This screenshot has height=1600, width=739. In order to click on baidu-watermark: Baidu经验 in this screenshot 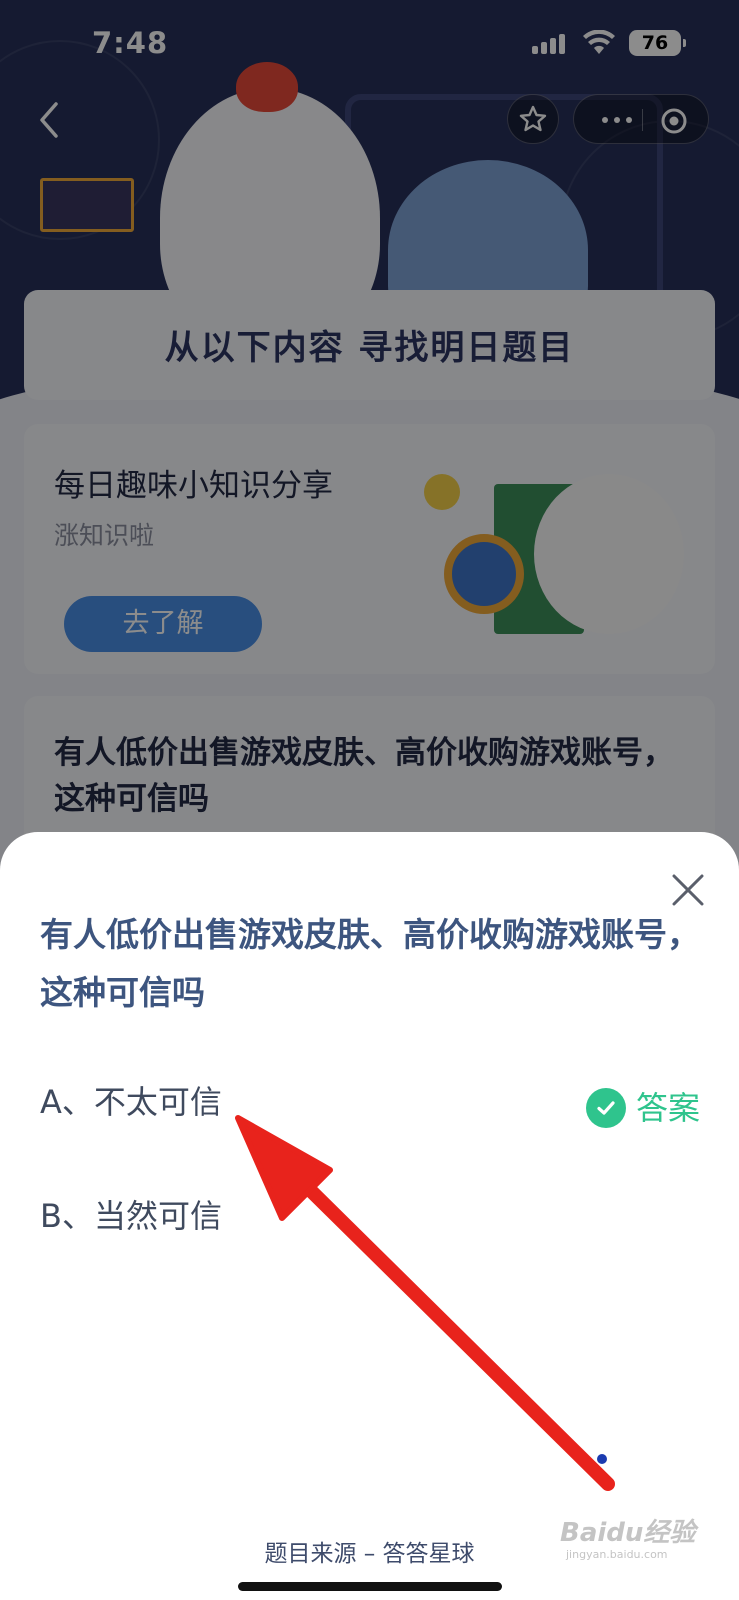, I will do `click(628, 1533)`.